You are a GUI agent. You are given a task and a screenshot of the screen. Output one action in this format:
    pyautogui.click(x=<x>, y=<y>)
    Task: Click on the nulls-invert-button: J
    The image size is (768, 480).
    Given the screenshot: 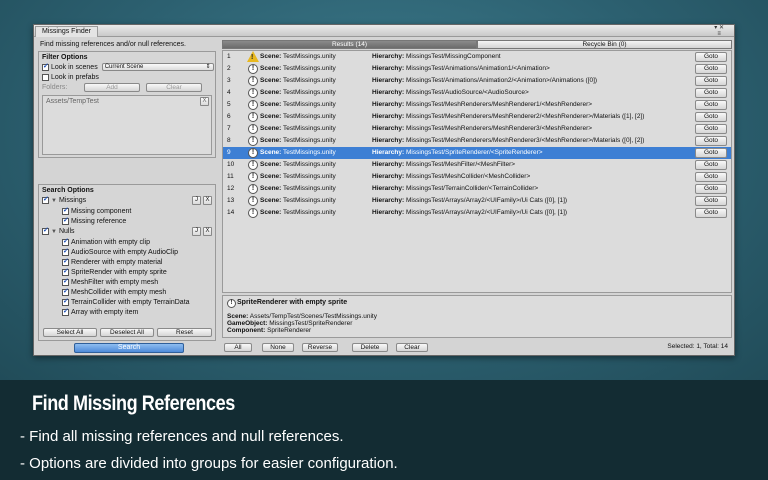 What is the action you would take?
    pyautogui.click(x=196, y=231)
    